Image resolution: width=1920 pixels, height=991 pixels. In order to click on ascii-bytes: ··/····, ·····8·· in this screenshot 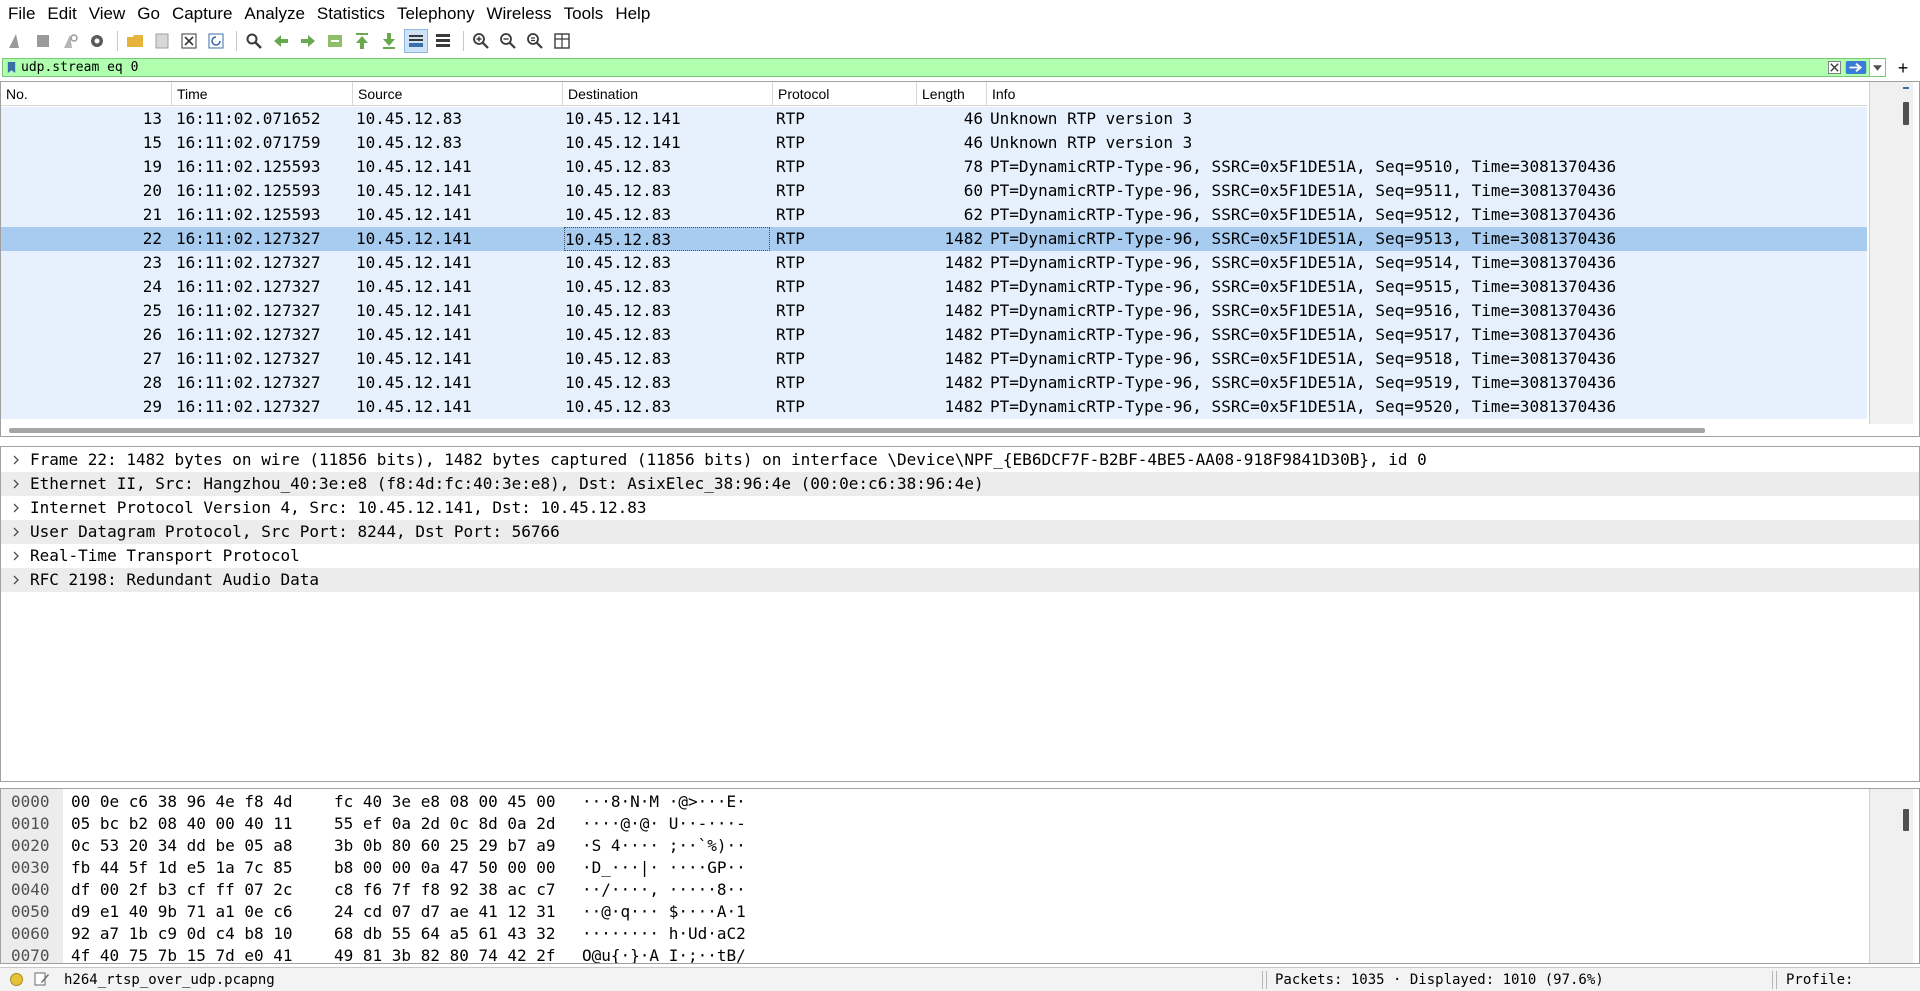, I will do `click(664, 890)`.